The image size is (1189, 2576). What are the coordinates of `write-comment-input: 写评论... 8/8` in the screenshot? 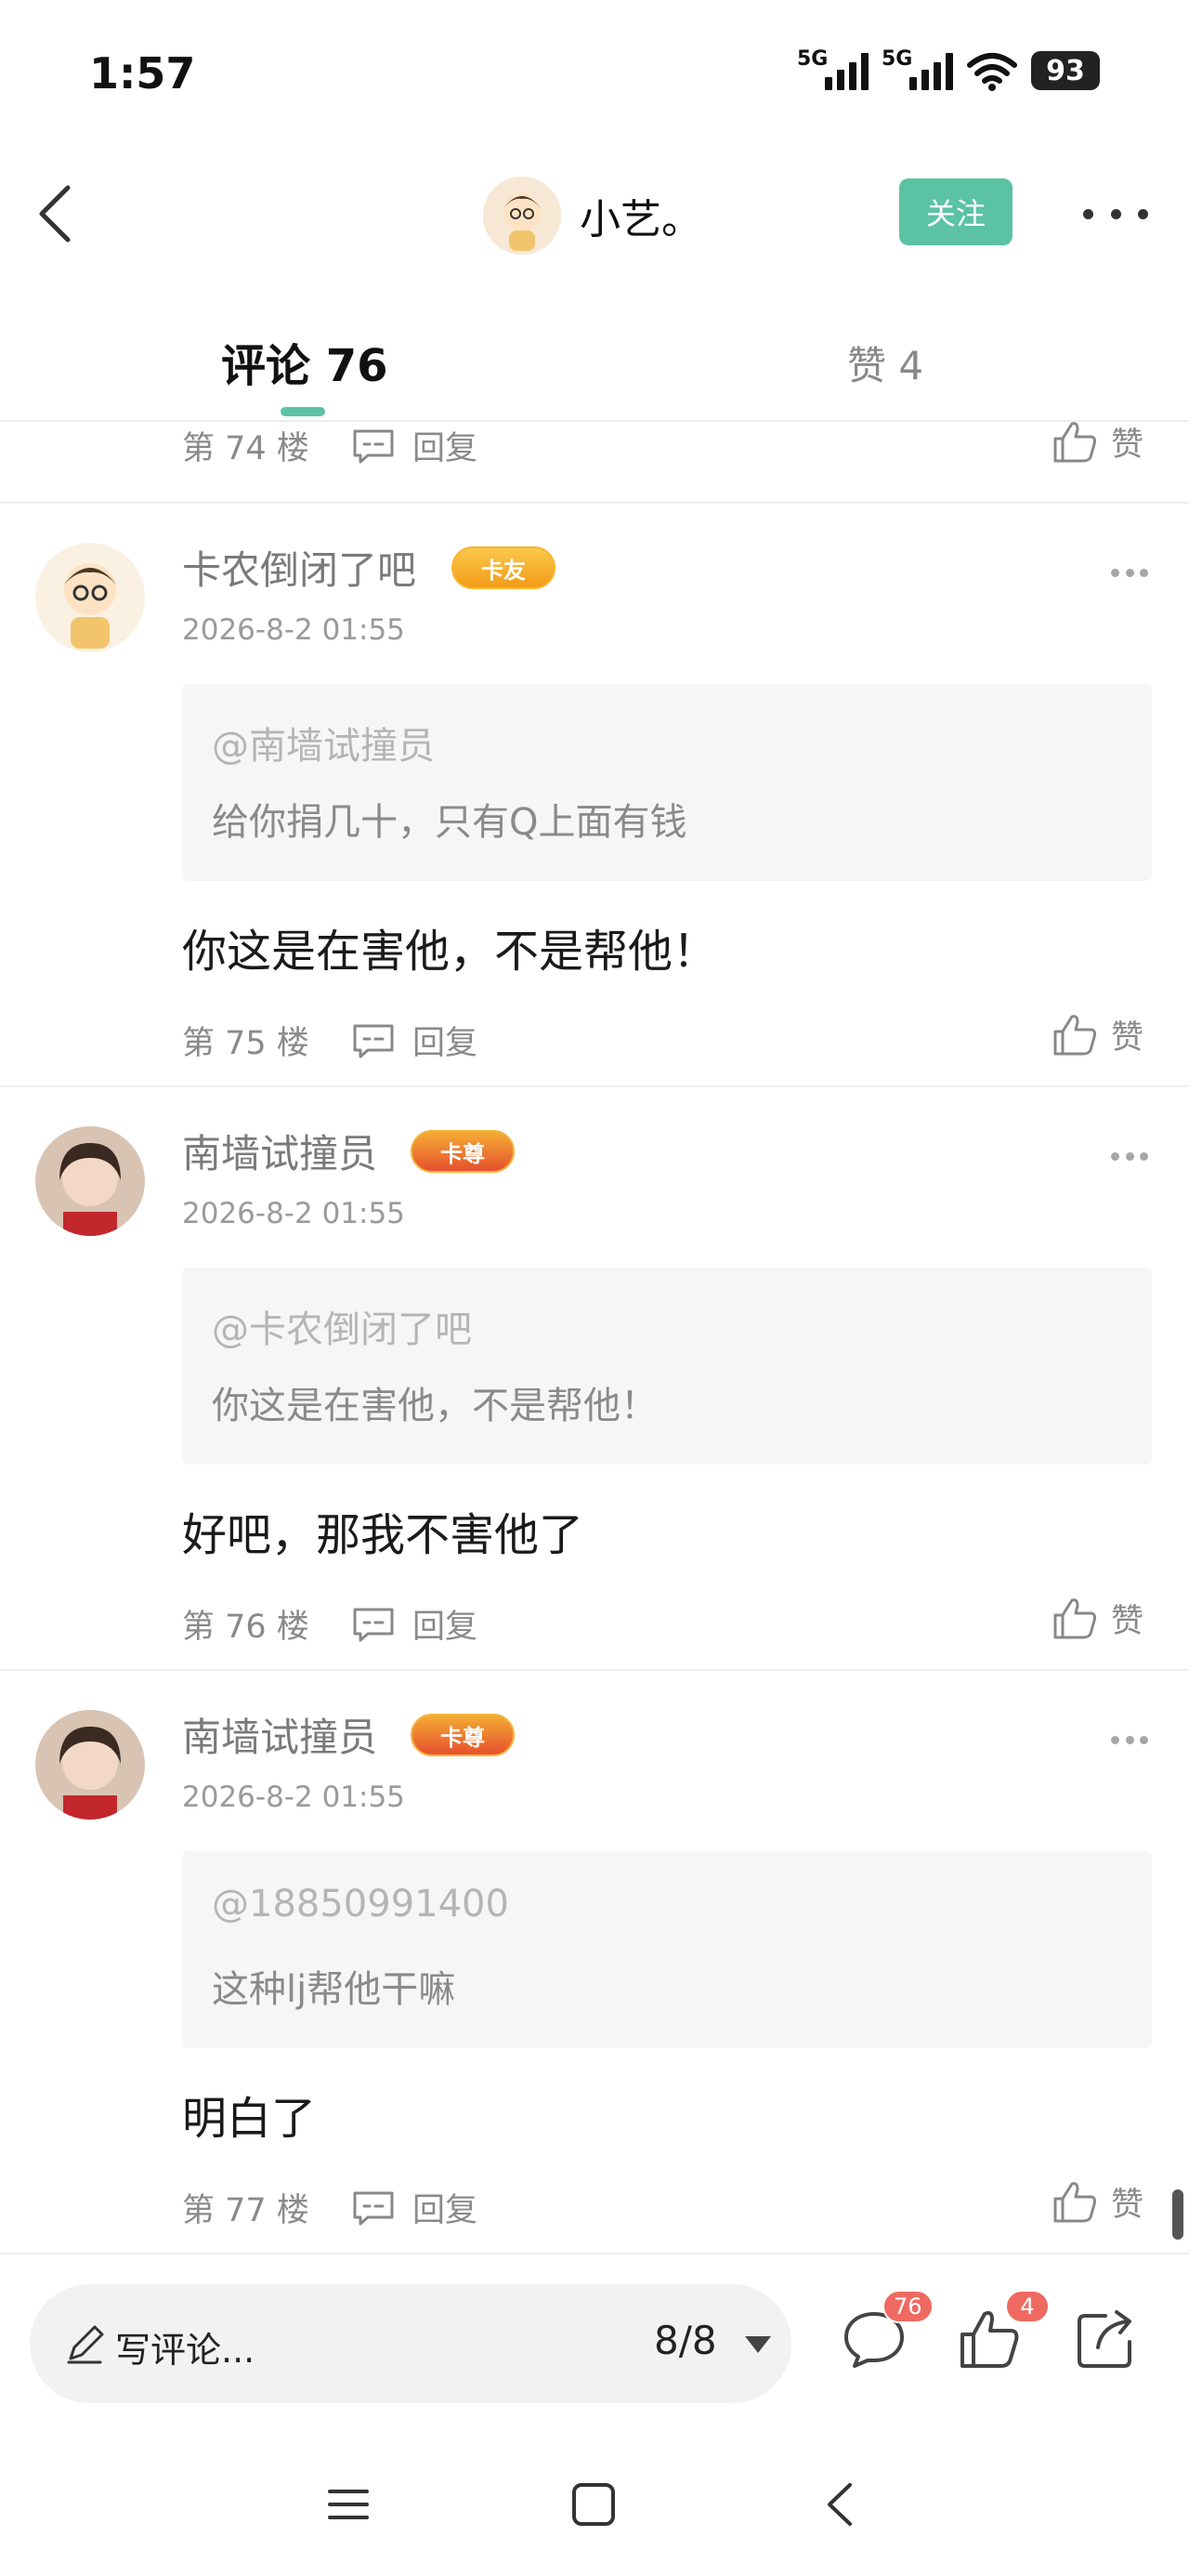 It's located at (411, 2343).